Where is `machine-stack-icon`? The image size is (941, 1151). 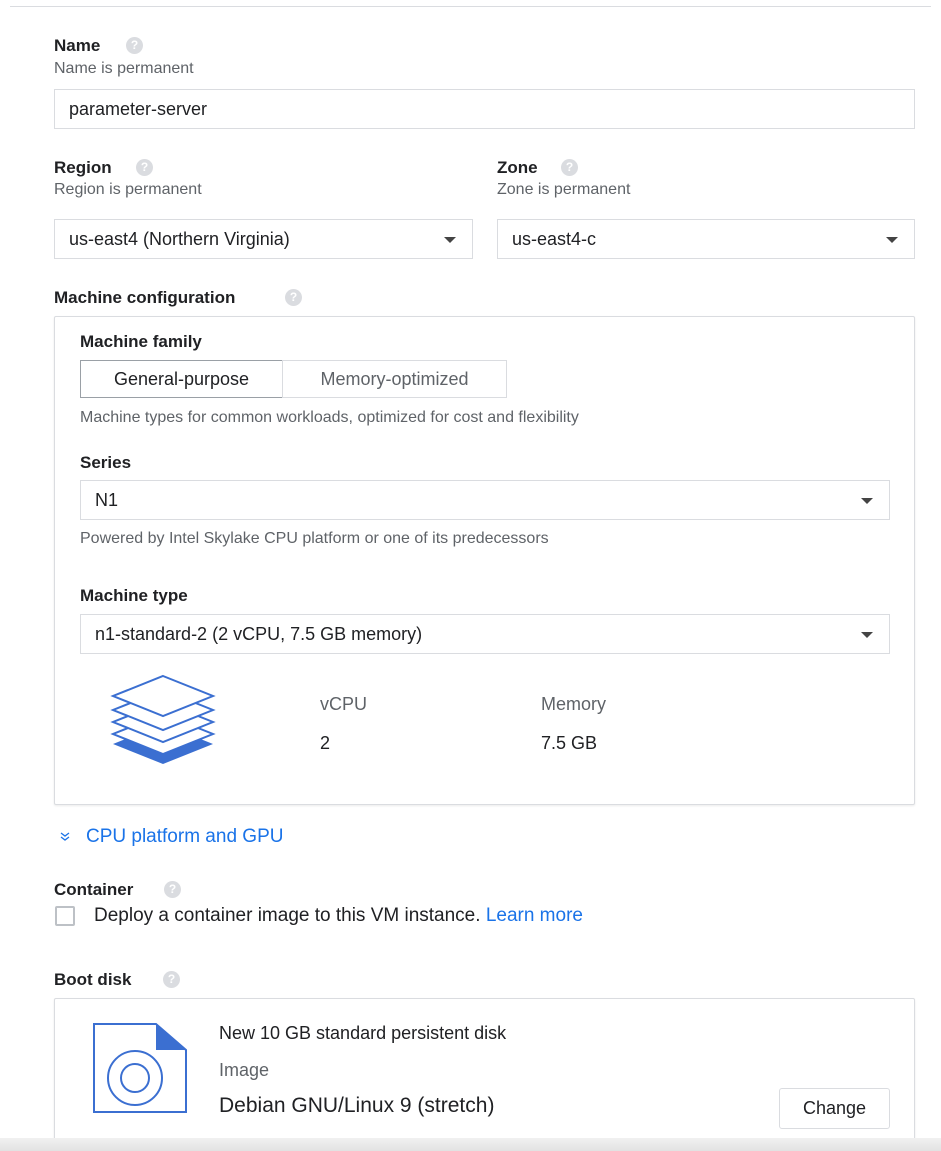 machine-stack-icon is located at coordinates (163, 719).